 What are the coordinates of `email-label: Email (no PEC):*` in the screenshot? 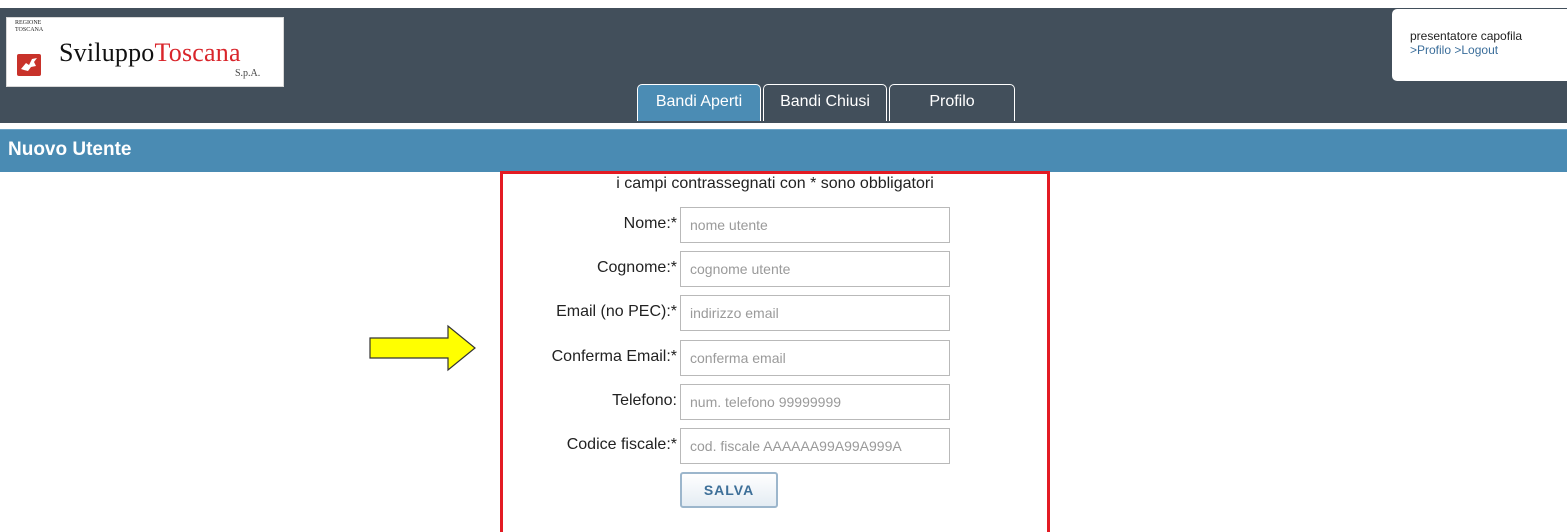 It's located at (616, 311).